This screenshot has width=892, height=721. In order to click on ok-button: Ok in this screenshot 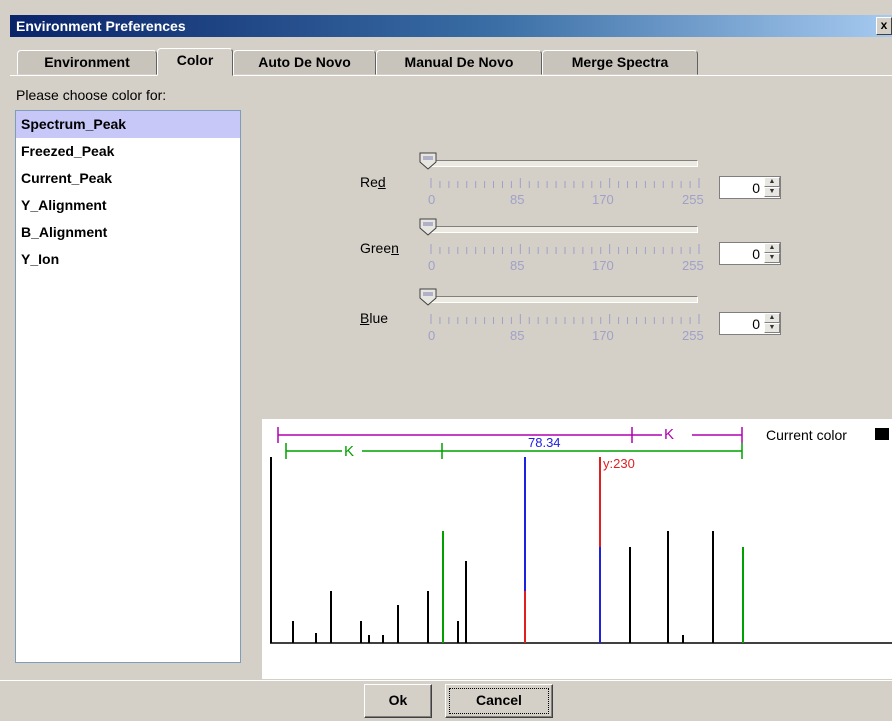, I will do `click(398, 701)`.